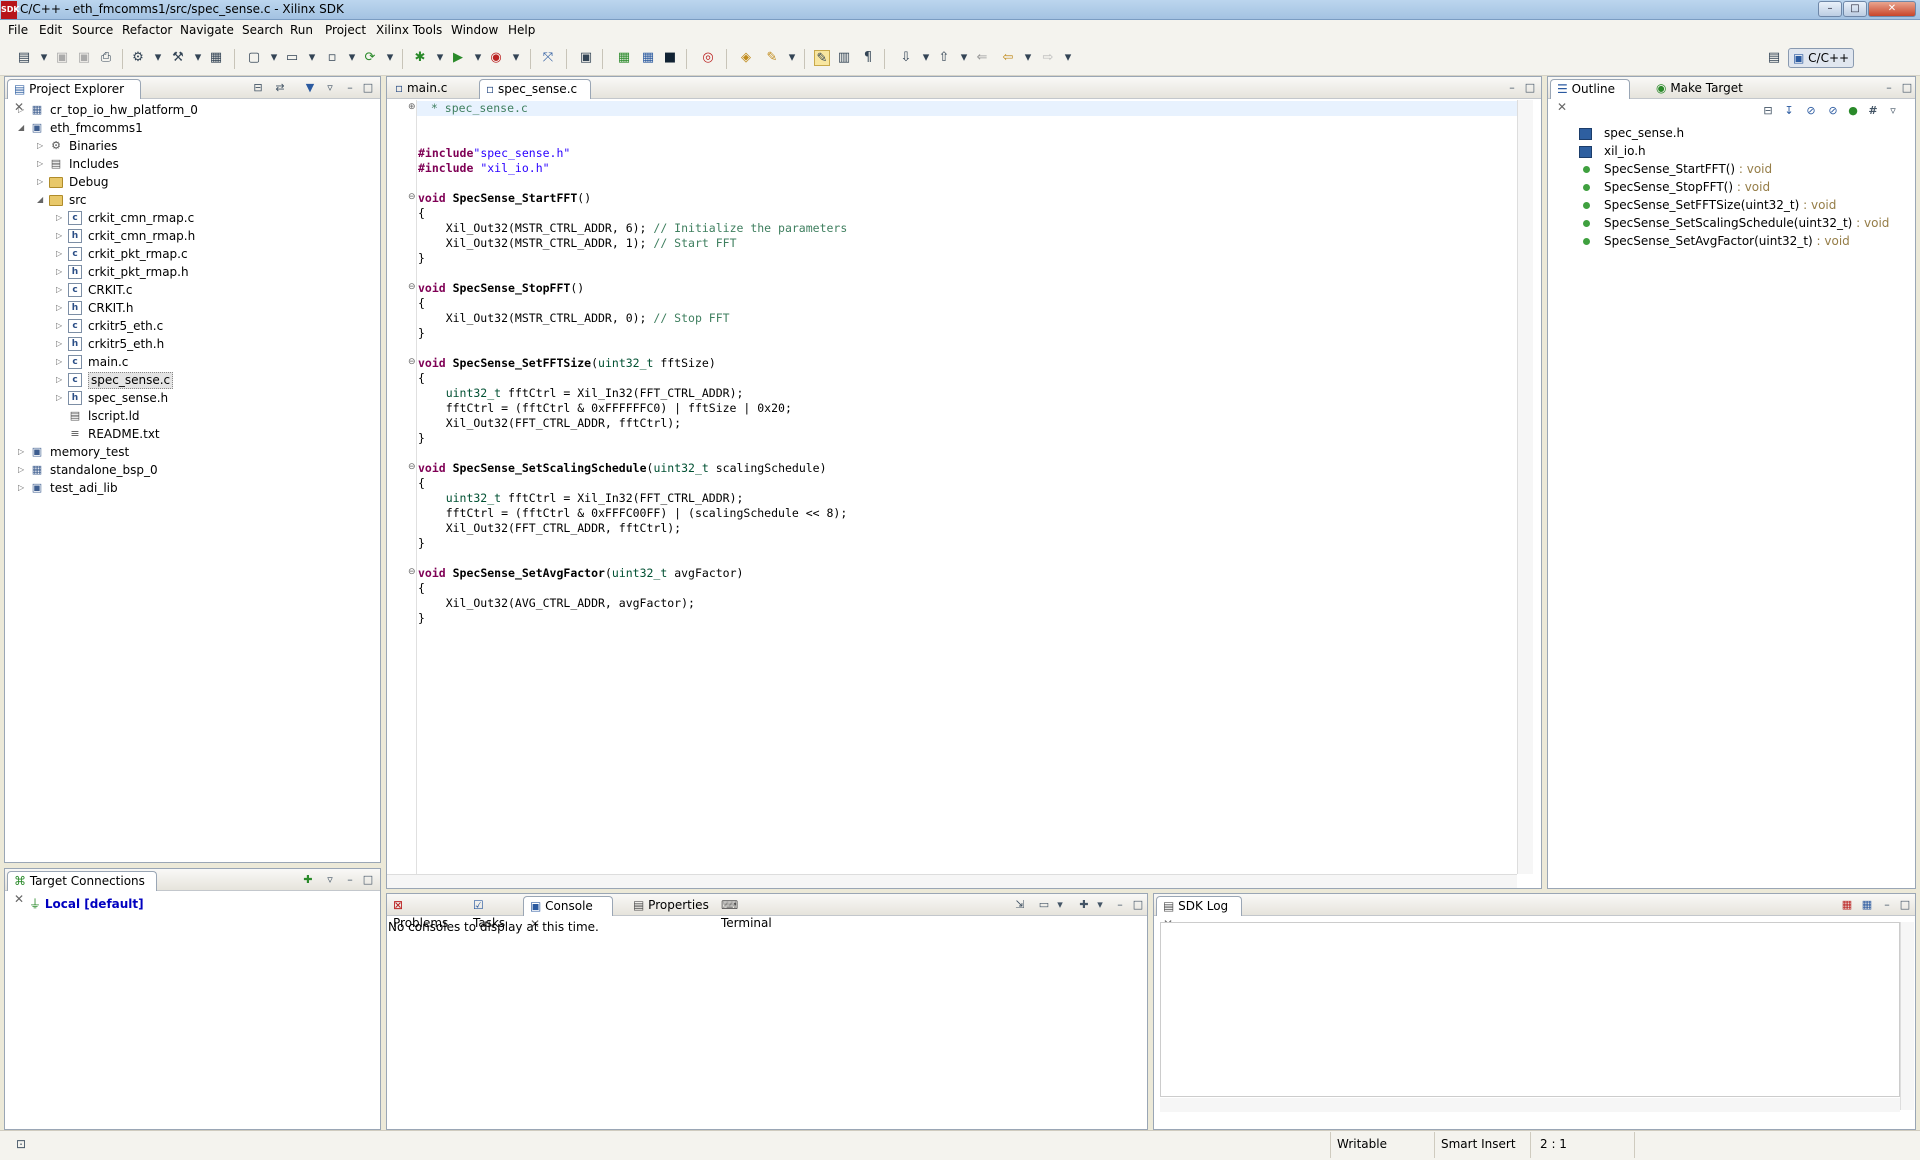 Image resolution: width=1920 pixels, height=1160 pixels. Describe the element at coordinates (92, 30) in the screenshot. I see `menu-source: Source` at that location.